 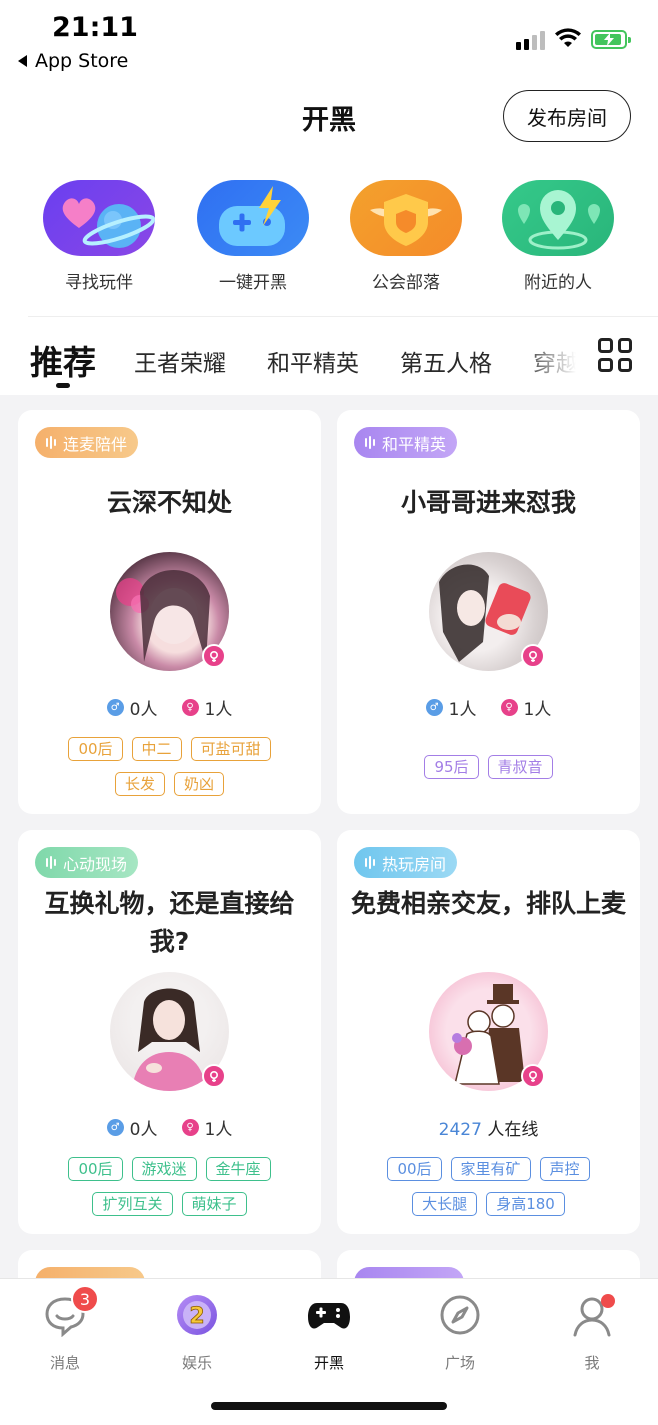 I want to click on notification-dot, so click(x=608, y=1301).